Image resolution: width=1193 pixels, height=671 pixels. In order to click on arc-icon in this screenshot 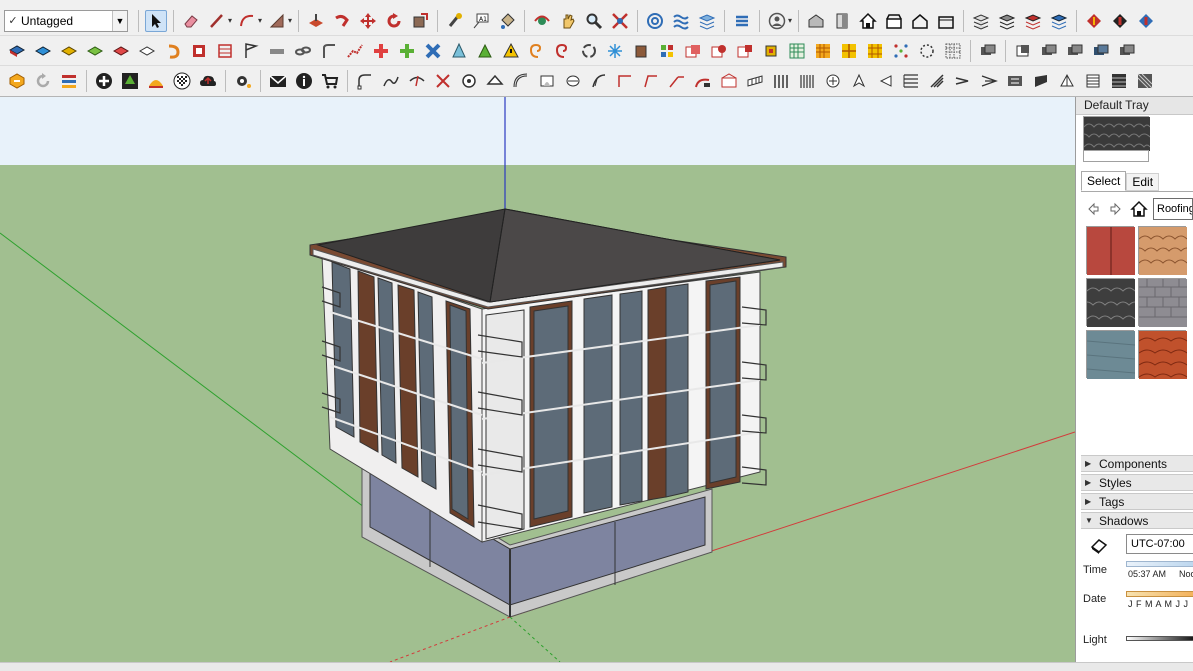, I will do `click(247, 21)`.